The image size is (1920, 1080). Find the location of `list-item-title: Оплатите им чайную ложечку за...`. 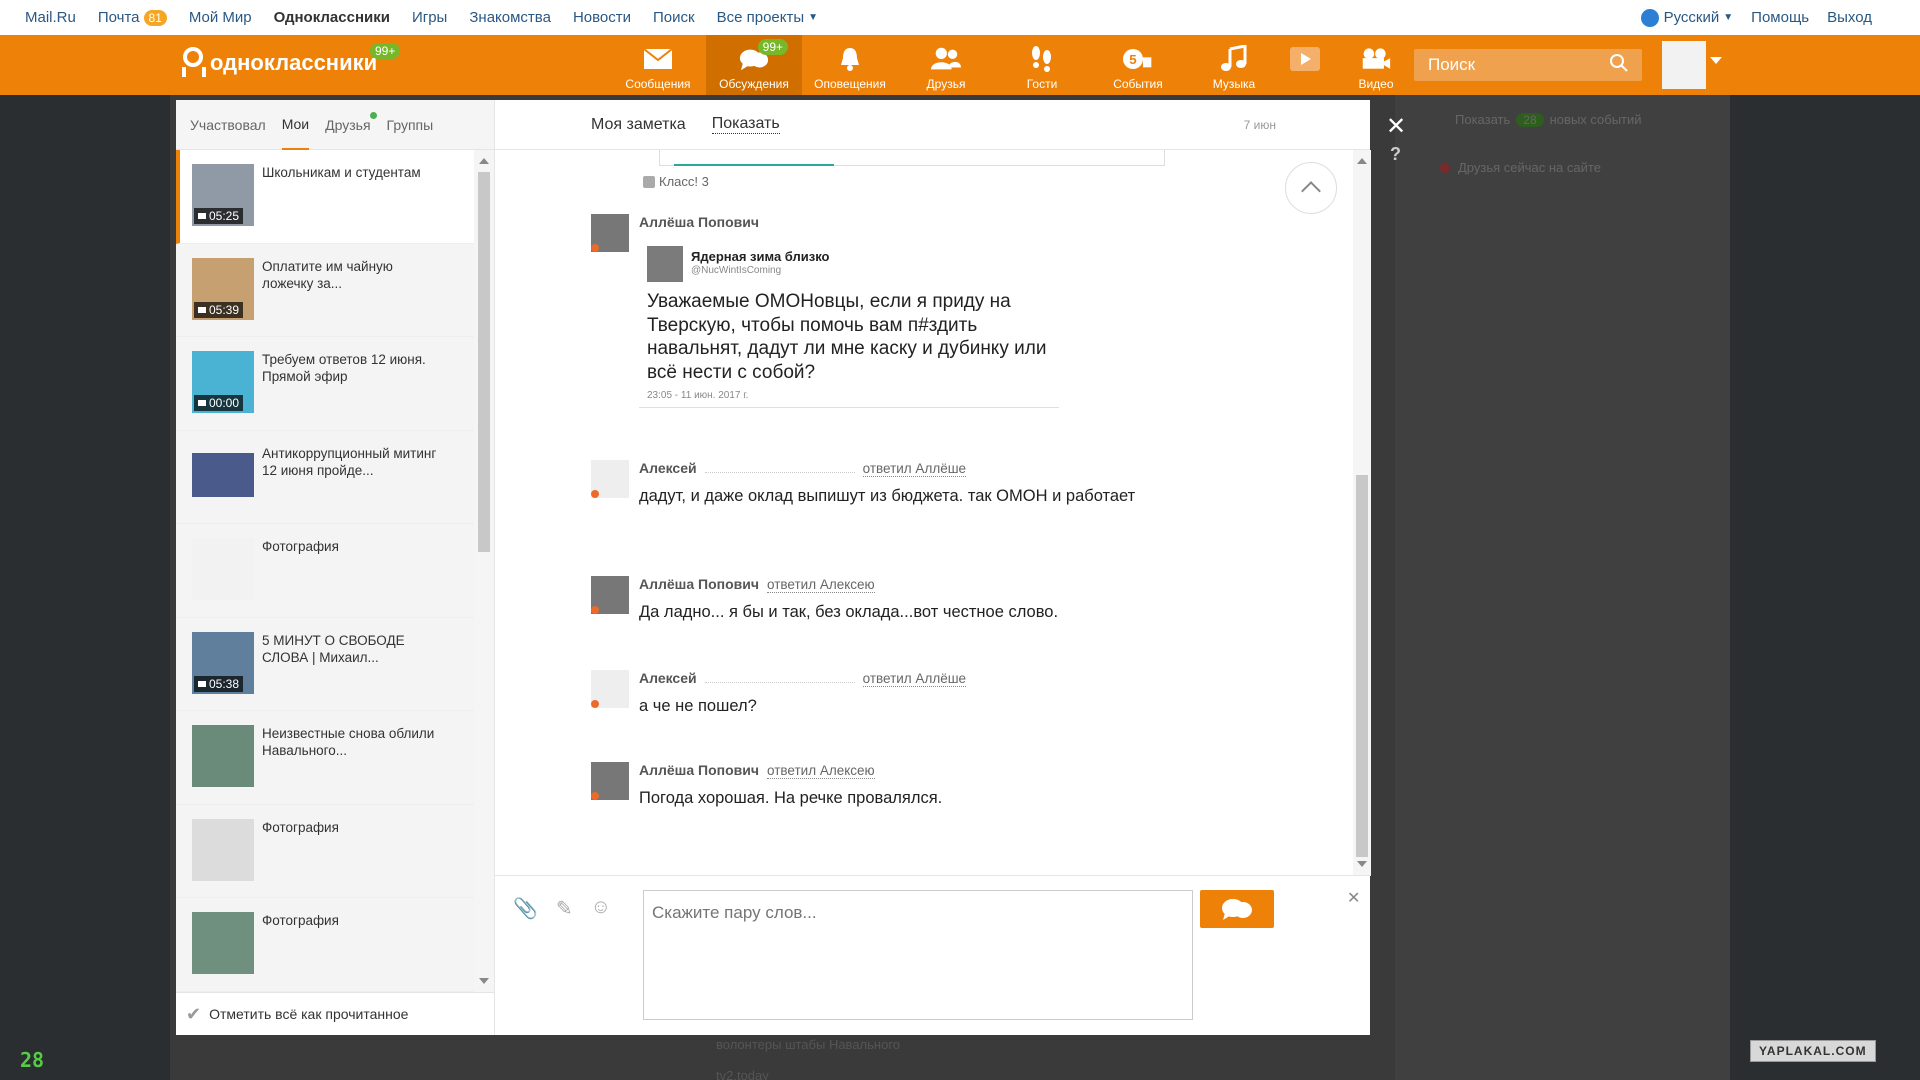

list-item-title: Оплатите им чайную ложечку за... is located at coordinates (327, 274).